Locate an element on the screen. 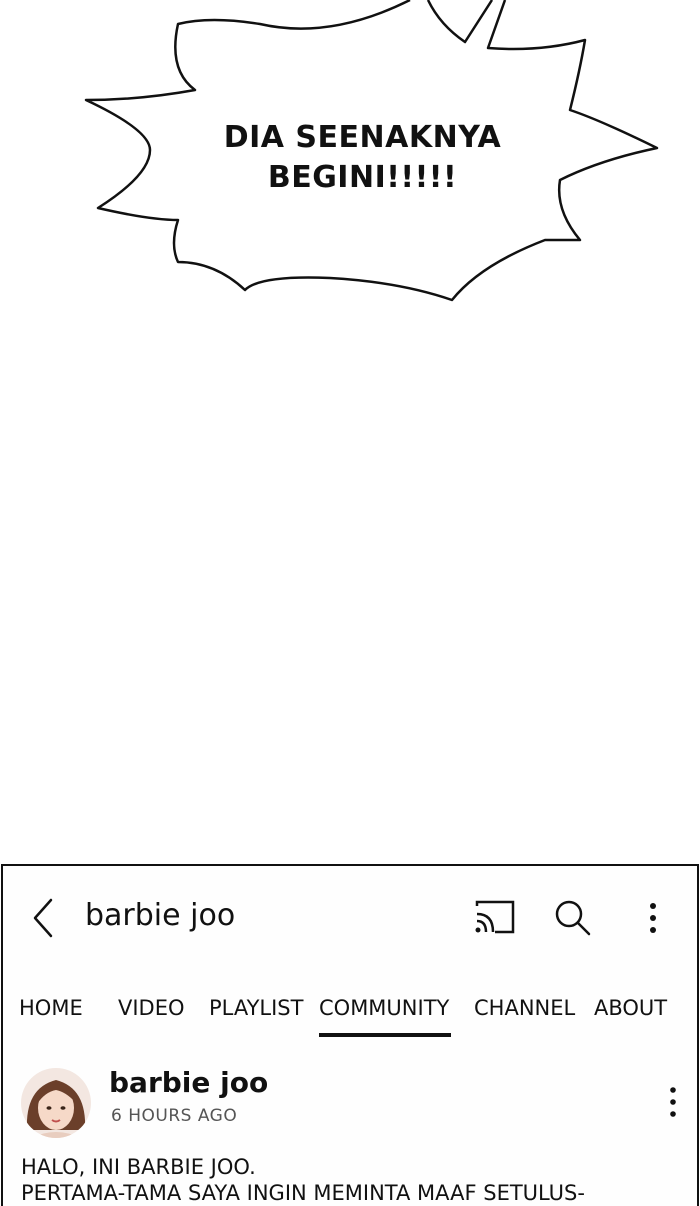  post-options-button is located at coordinates (673, 1102).